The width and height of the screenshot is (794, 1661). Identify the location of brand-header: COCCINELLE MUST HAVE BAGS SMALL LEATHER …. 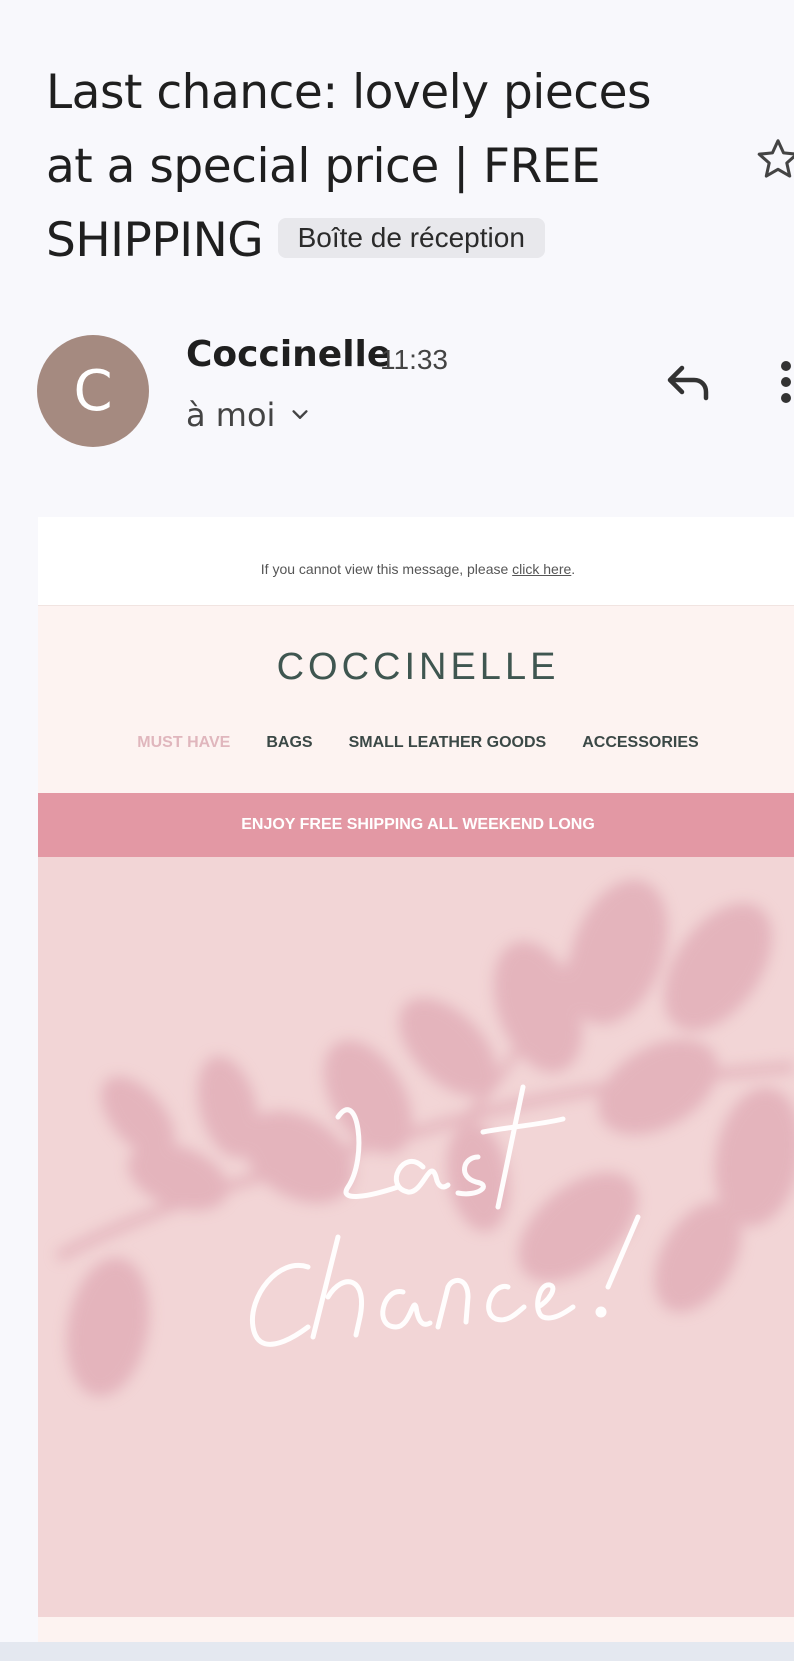
(416, 708).